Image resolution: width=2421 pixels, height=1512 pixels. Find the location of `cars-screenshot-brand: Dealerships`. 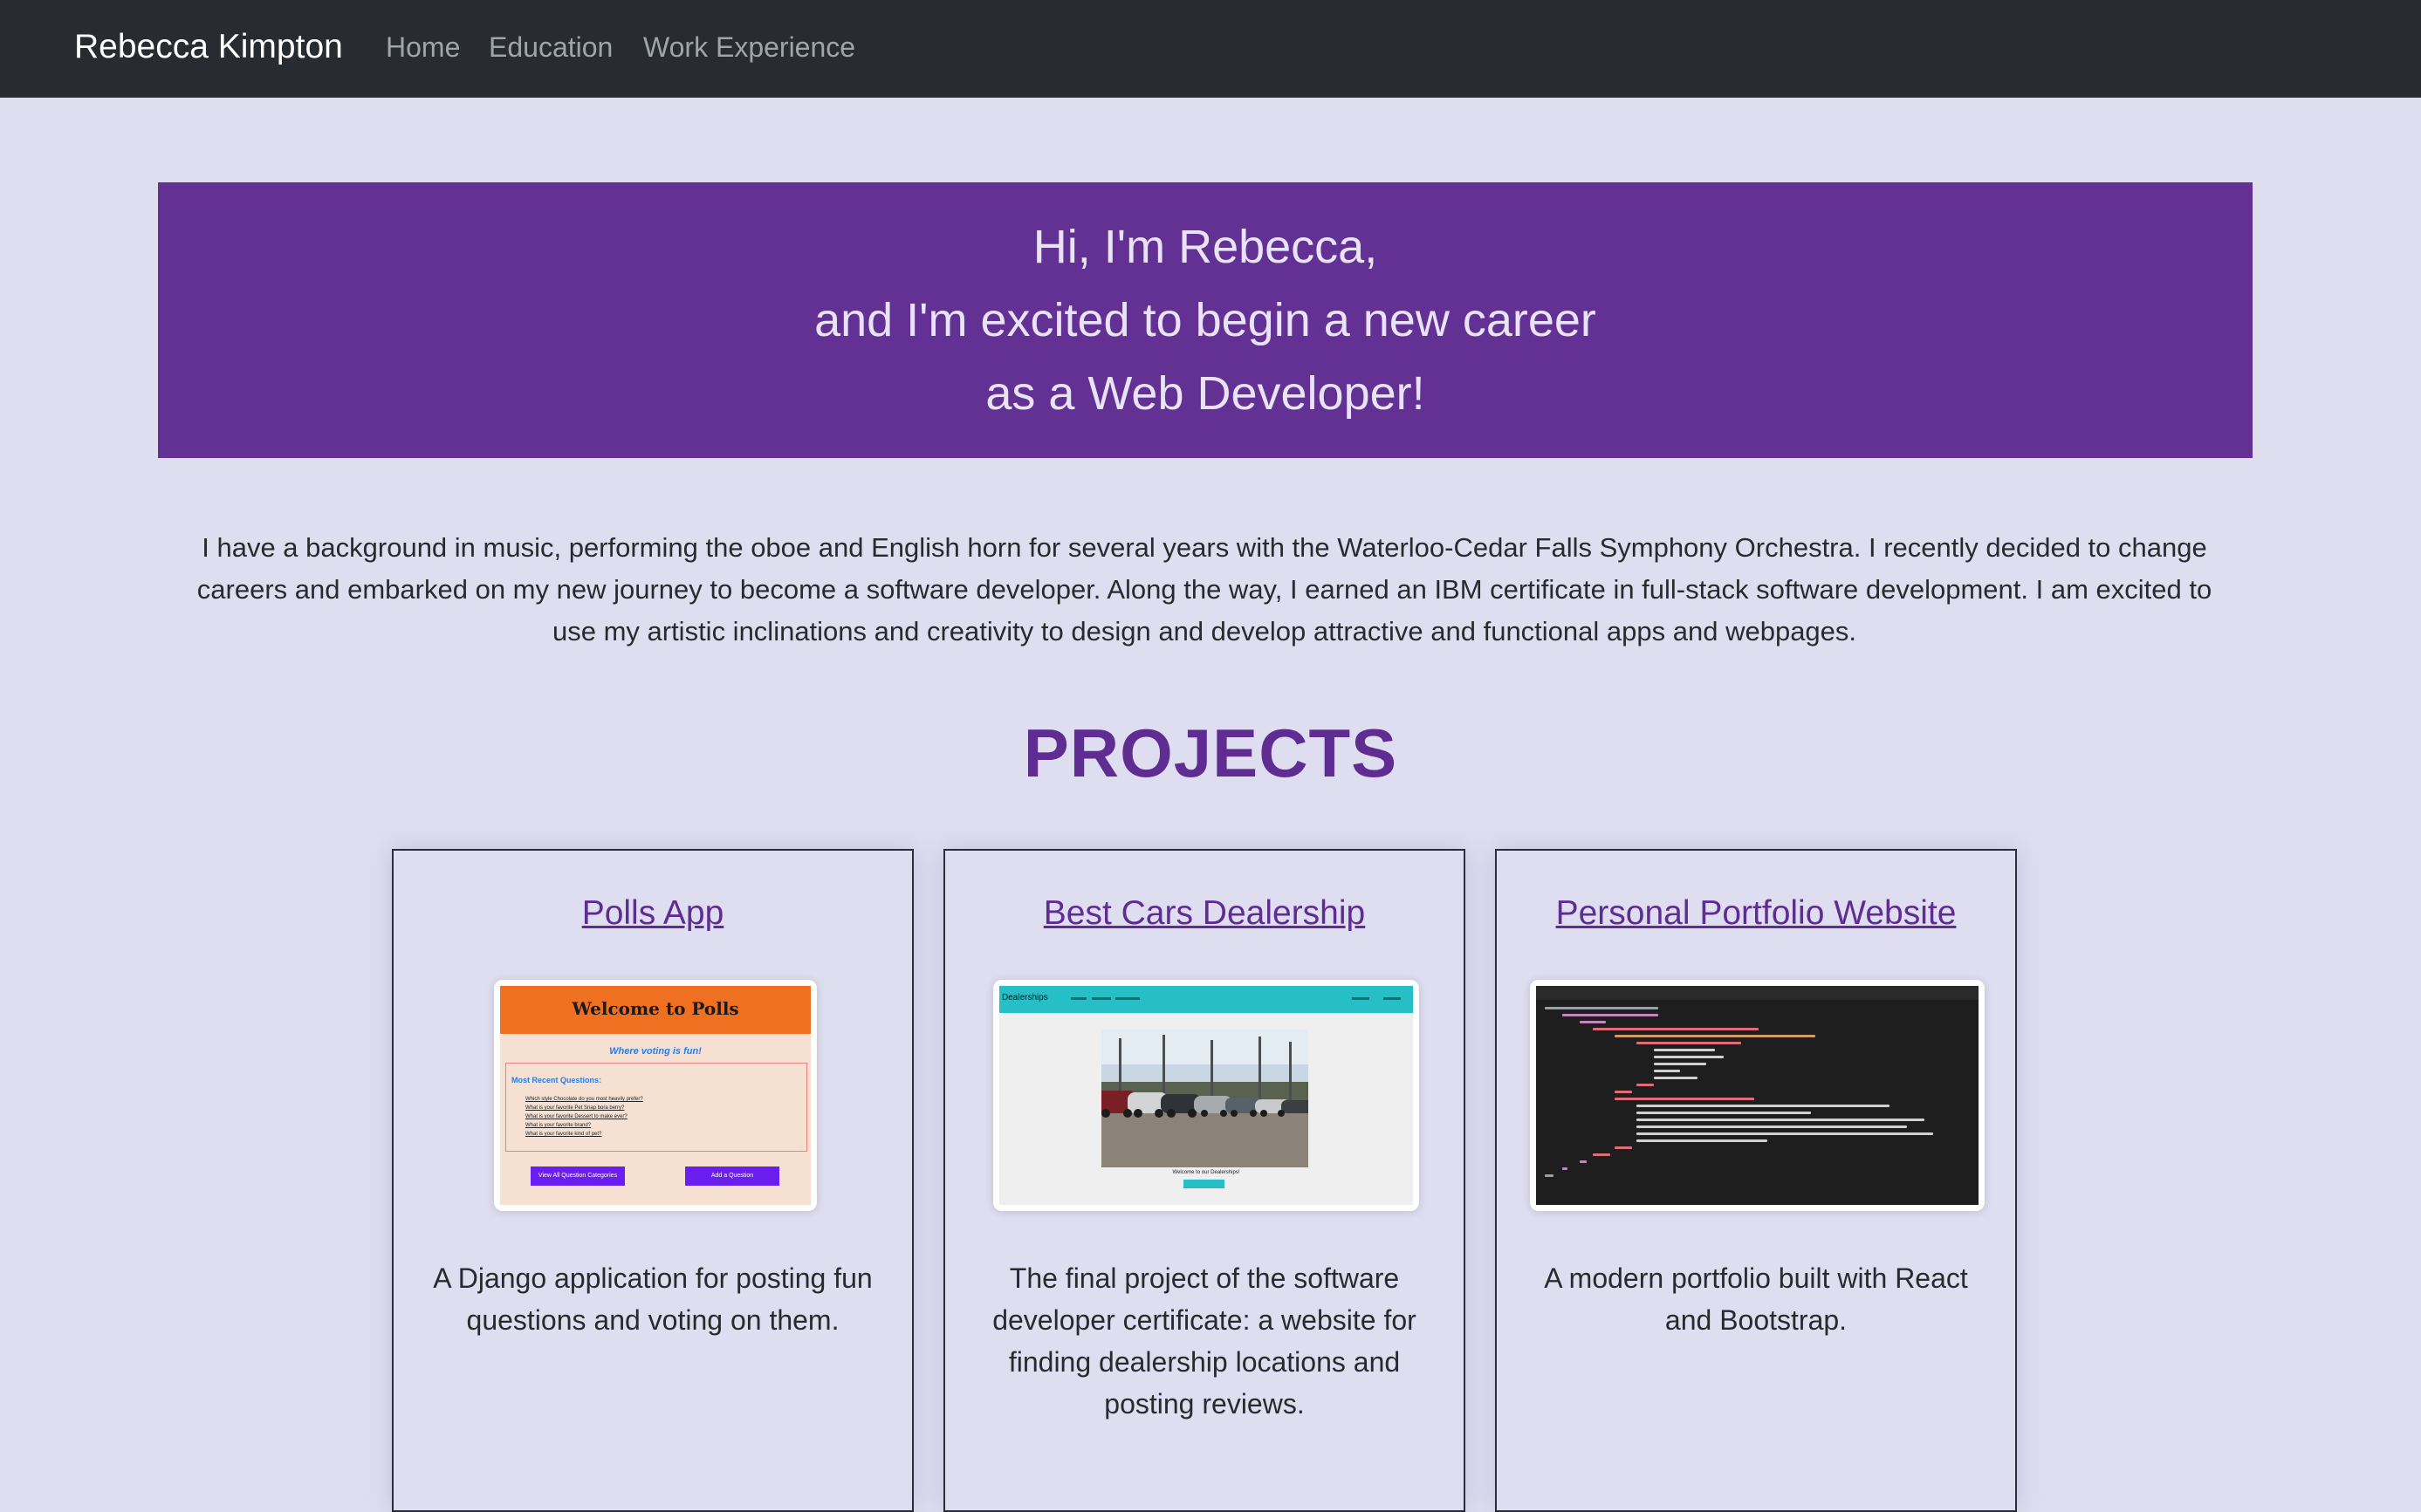

cars-screenshot-brand: Dealerships is located at coordinates (1025, 997).